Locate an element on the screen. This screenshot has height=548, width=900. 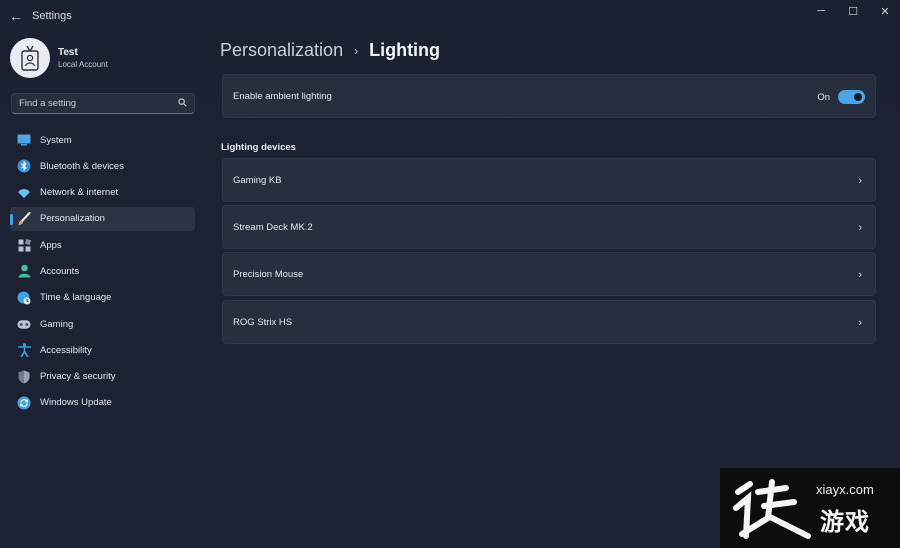
sidebar-item-system: System is located at coordinates (102, 140).